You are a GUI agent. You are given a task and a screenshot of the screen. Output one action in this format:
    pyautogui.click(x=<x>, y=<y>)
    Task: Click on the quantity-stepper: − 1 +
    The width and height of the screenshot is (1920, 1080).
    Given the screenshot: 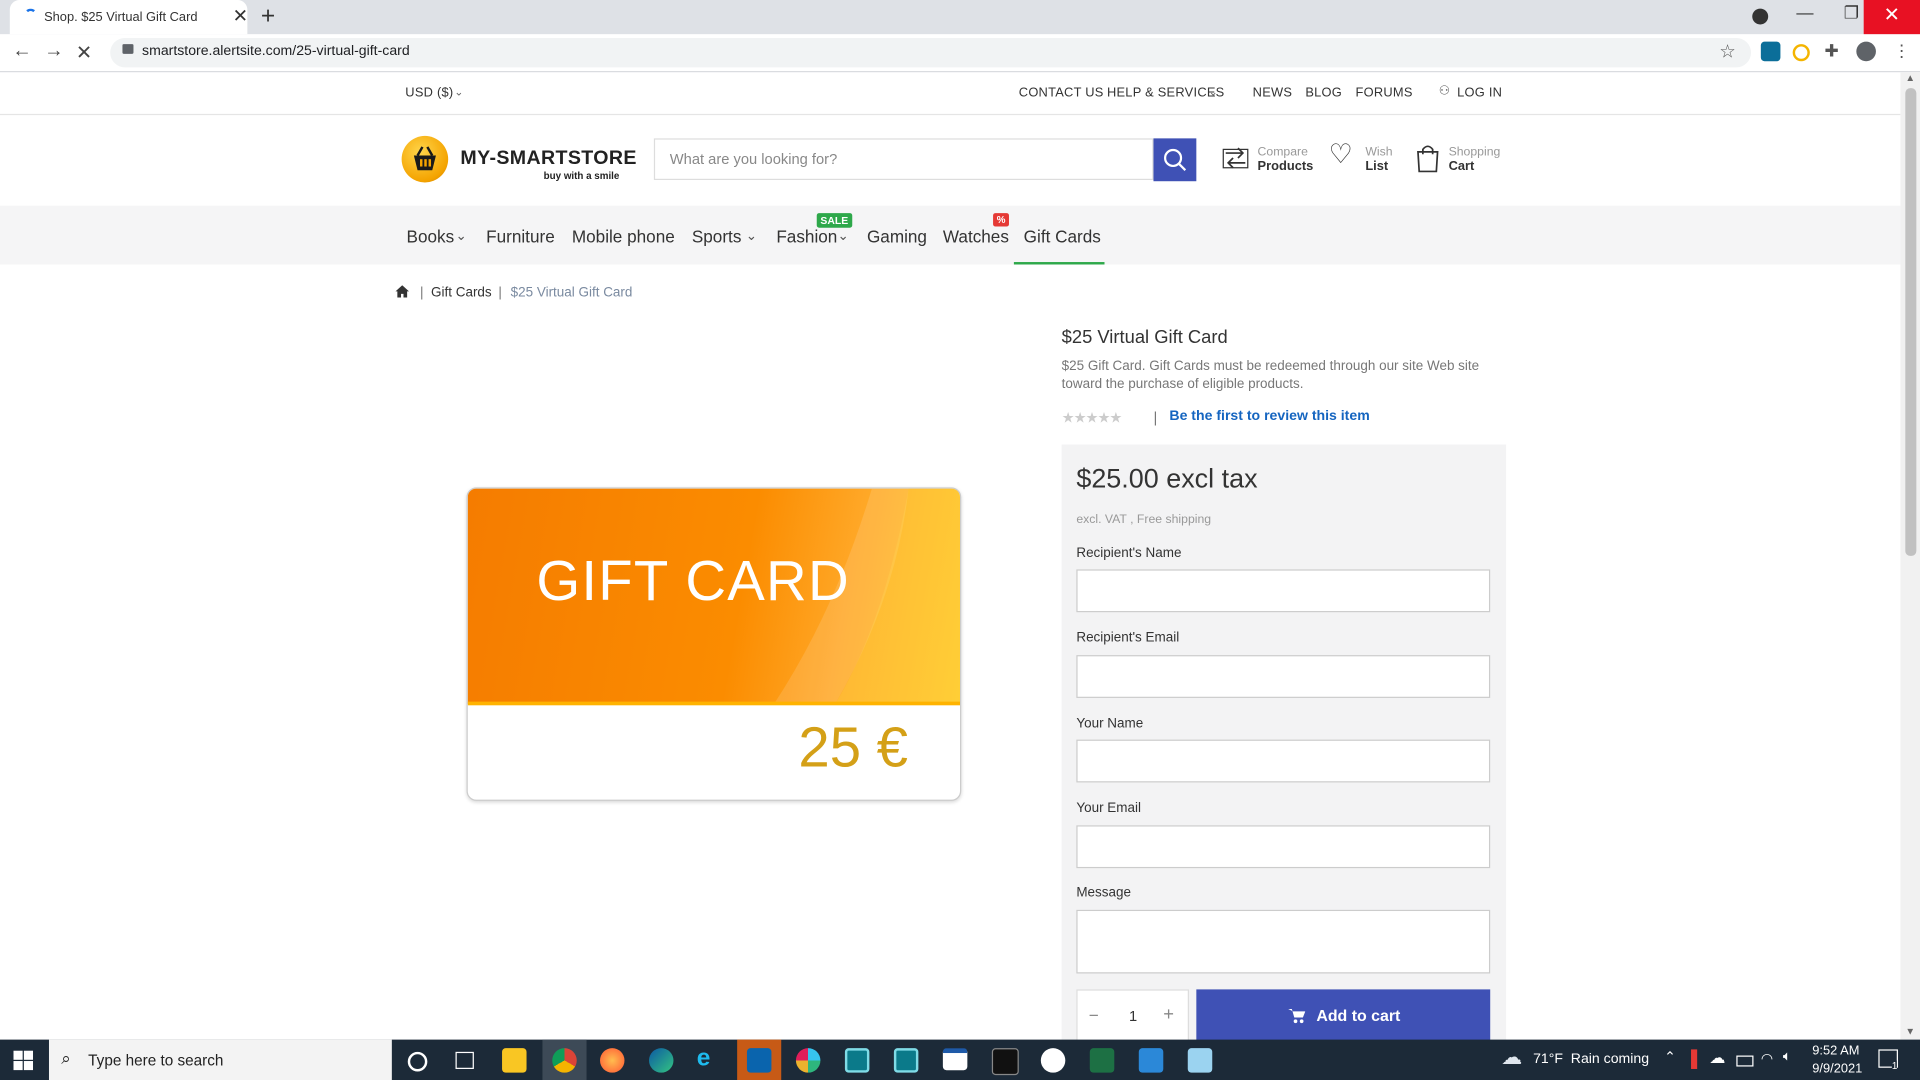 What is the action you would take?
    pyautogui.click(x=1132, y=1016)
    